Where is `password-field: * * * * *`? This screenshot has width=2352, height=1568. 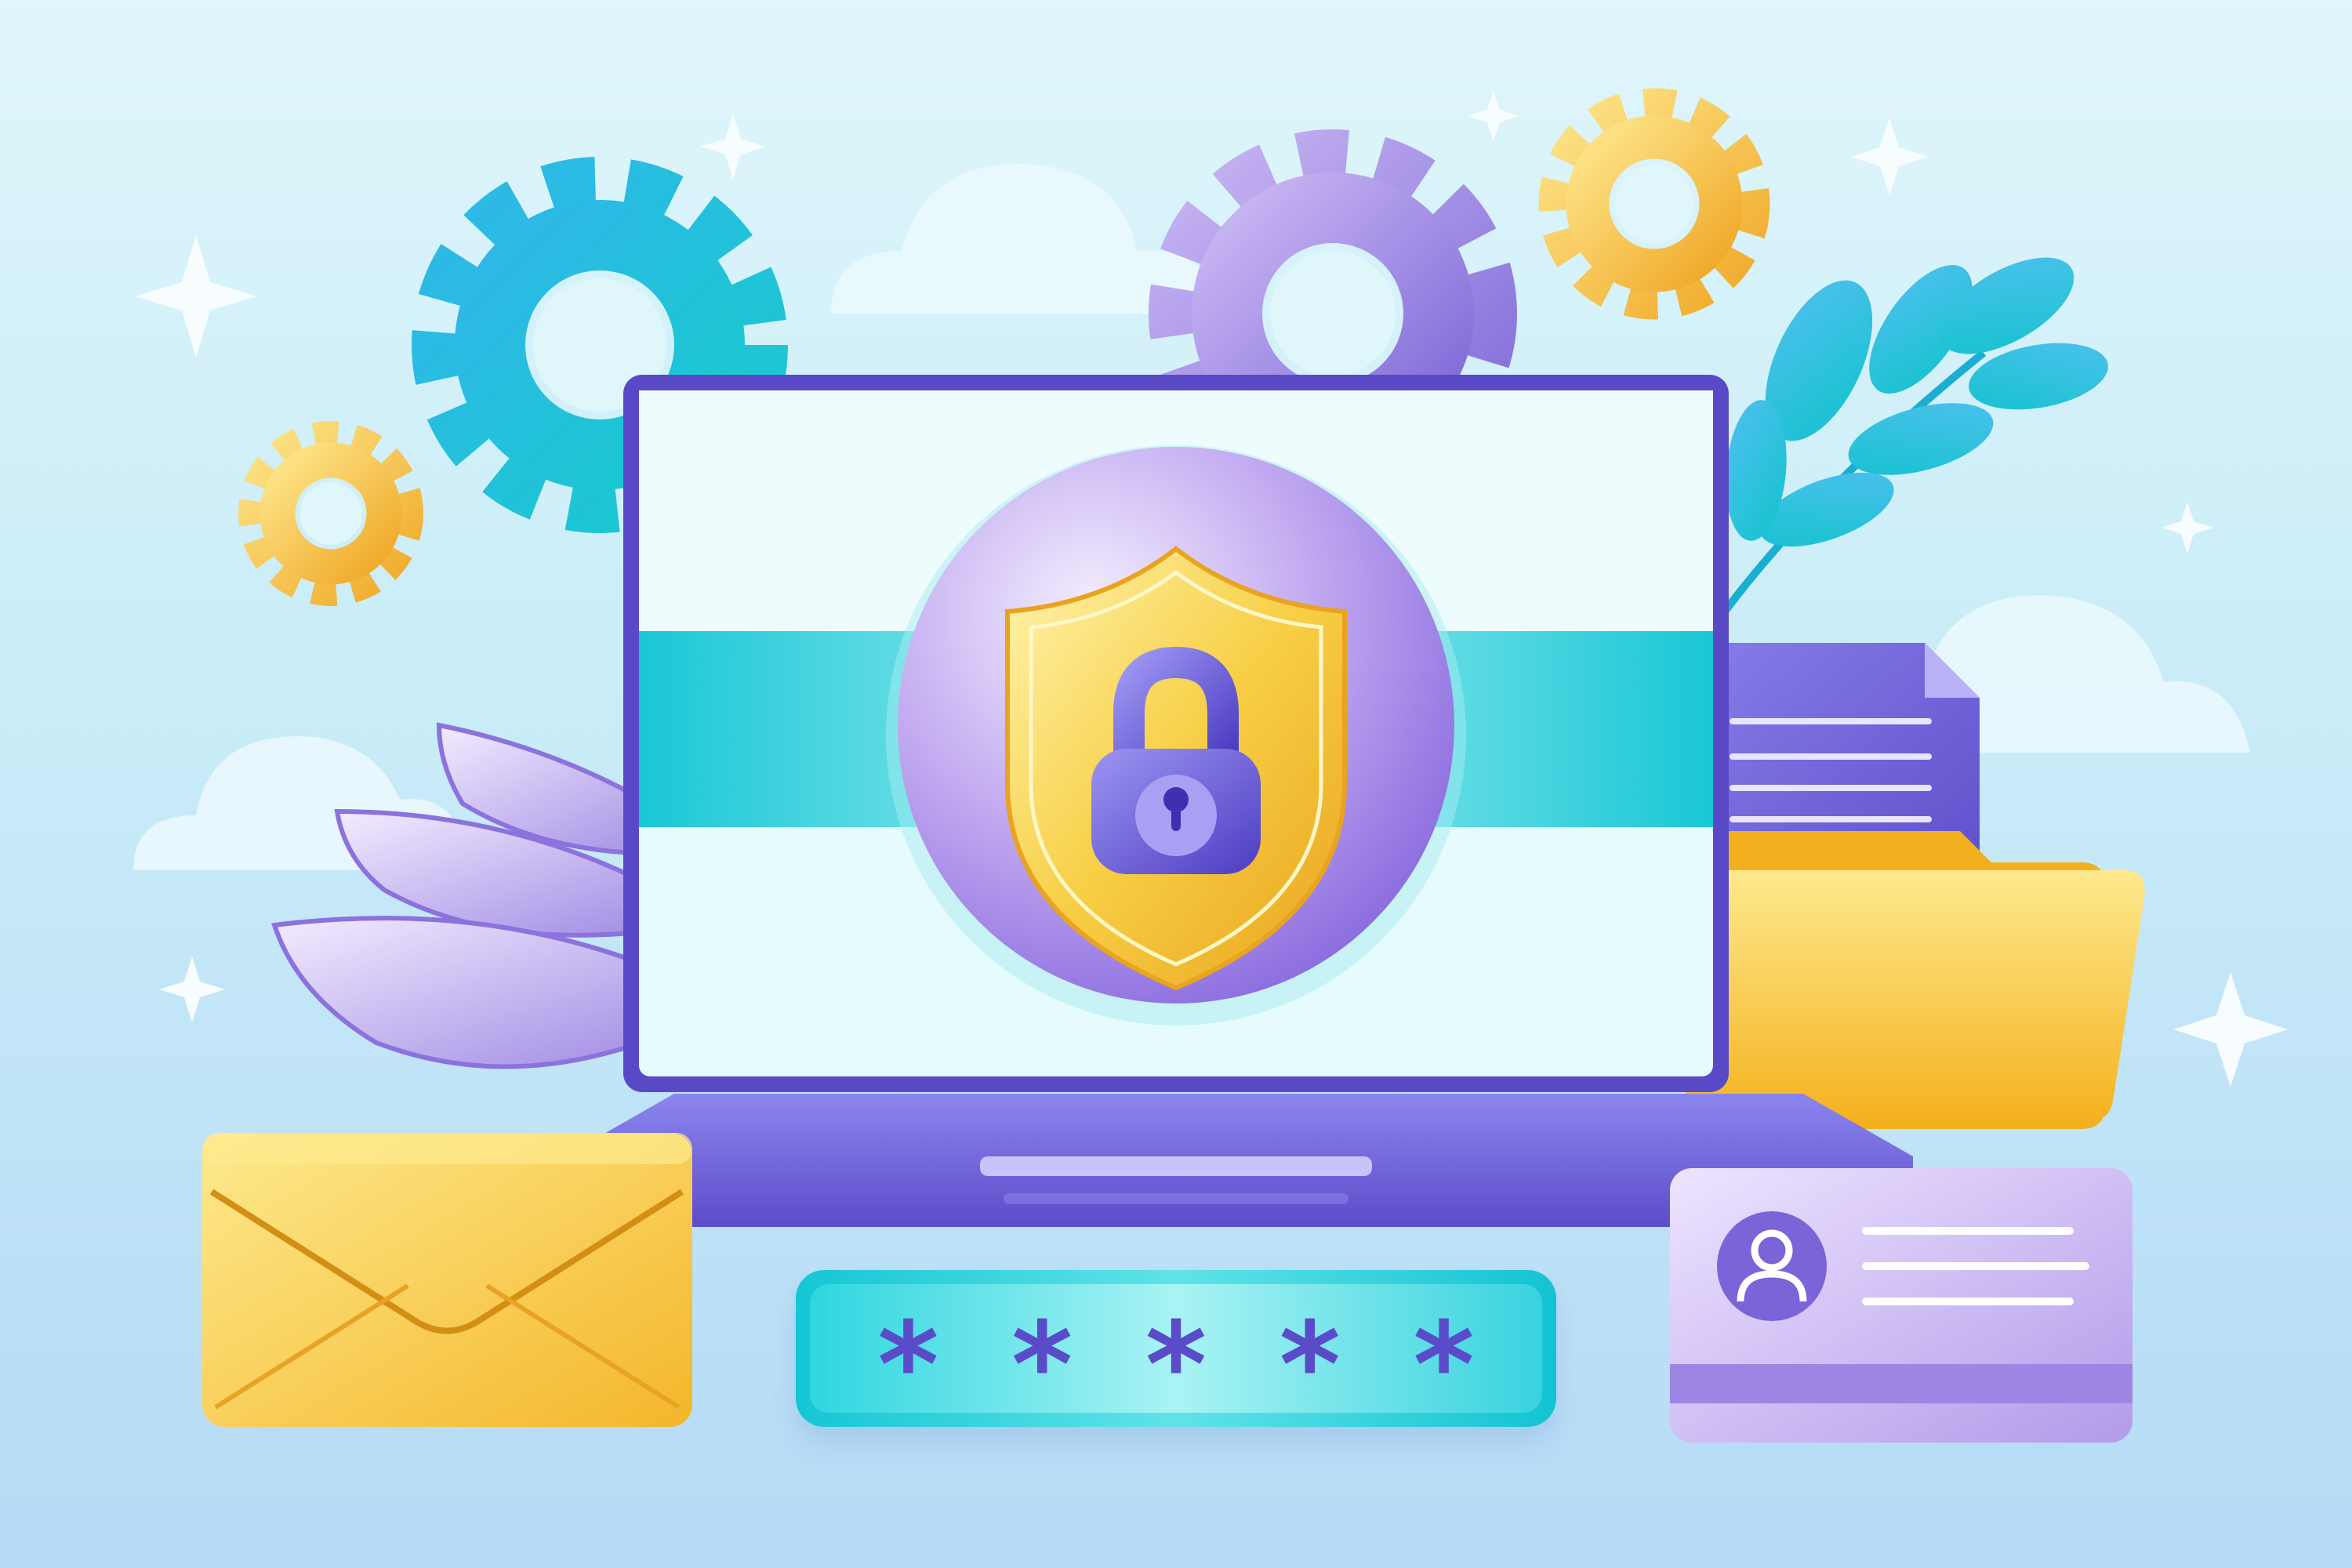
password-field: * * * * * is located at coordinates (1176, 1348).